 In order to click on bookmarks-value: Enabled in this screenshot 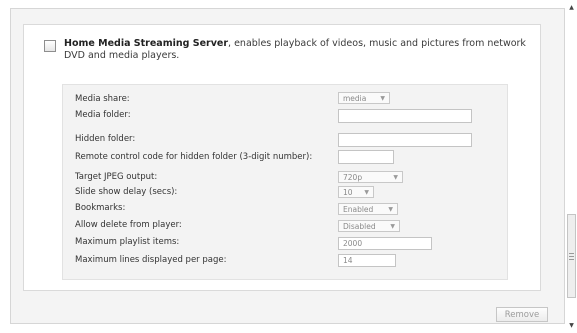, I will do `click(358, 209)`.